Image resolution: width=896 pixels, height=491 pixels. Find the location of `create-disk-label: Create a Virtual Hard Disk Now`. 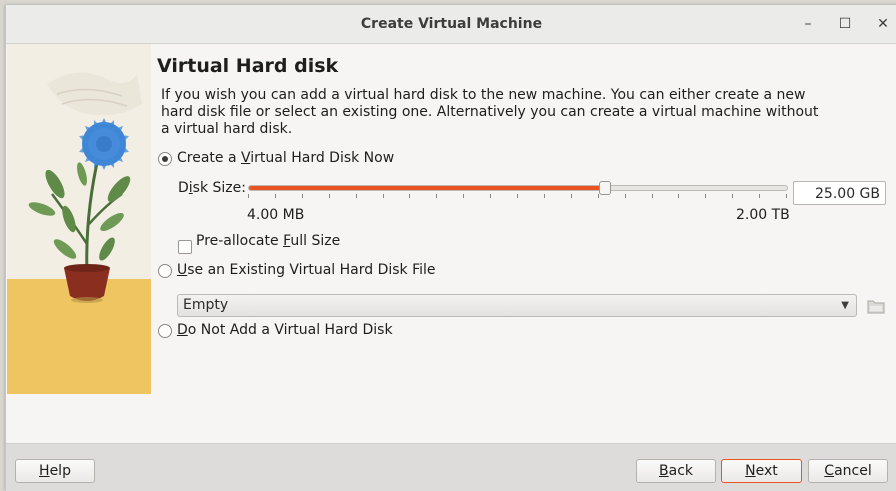

create-disk-label: Create a Virtual Hard Disk Now is located at coordinates (285, 158).